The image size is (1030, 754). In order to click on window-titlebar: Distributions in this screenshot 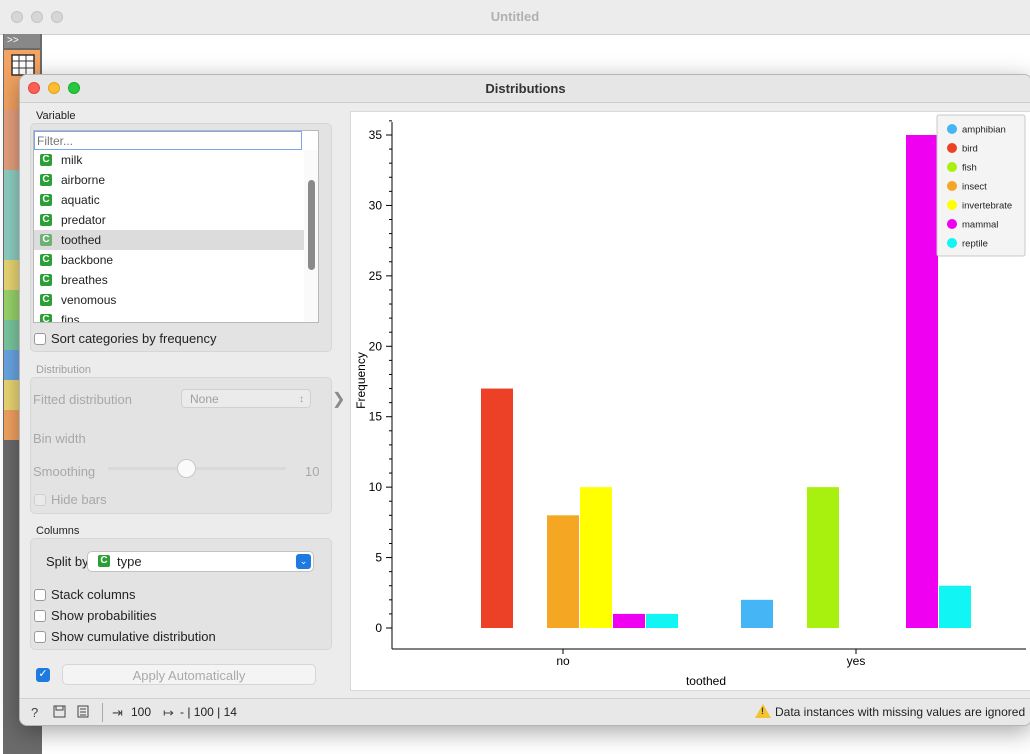, I will do `click(525, 89)`.